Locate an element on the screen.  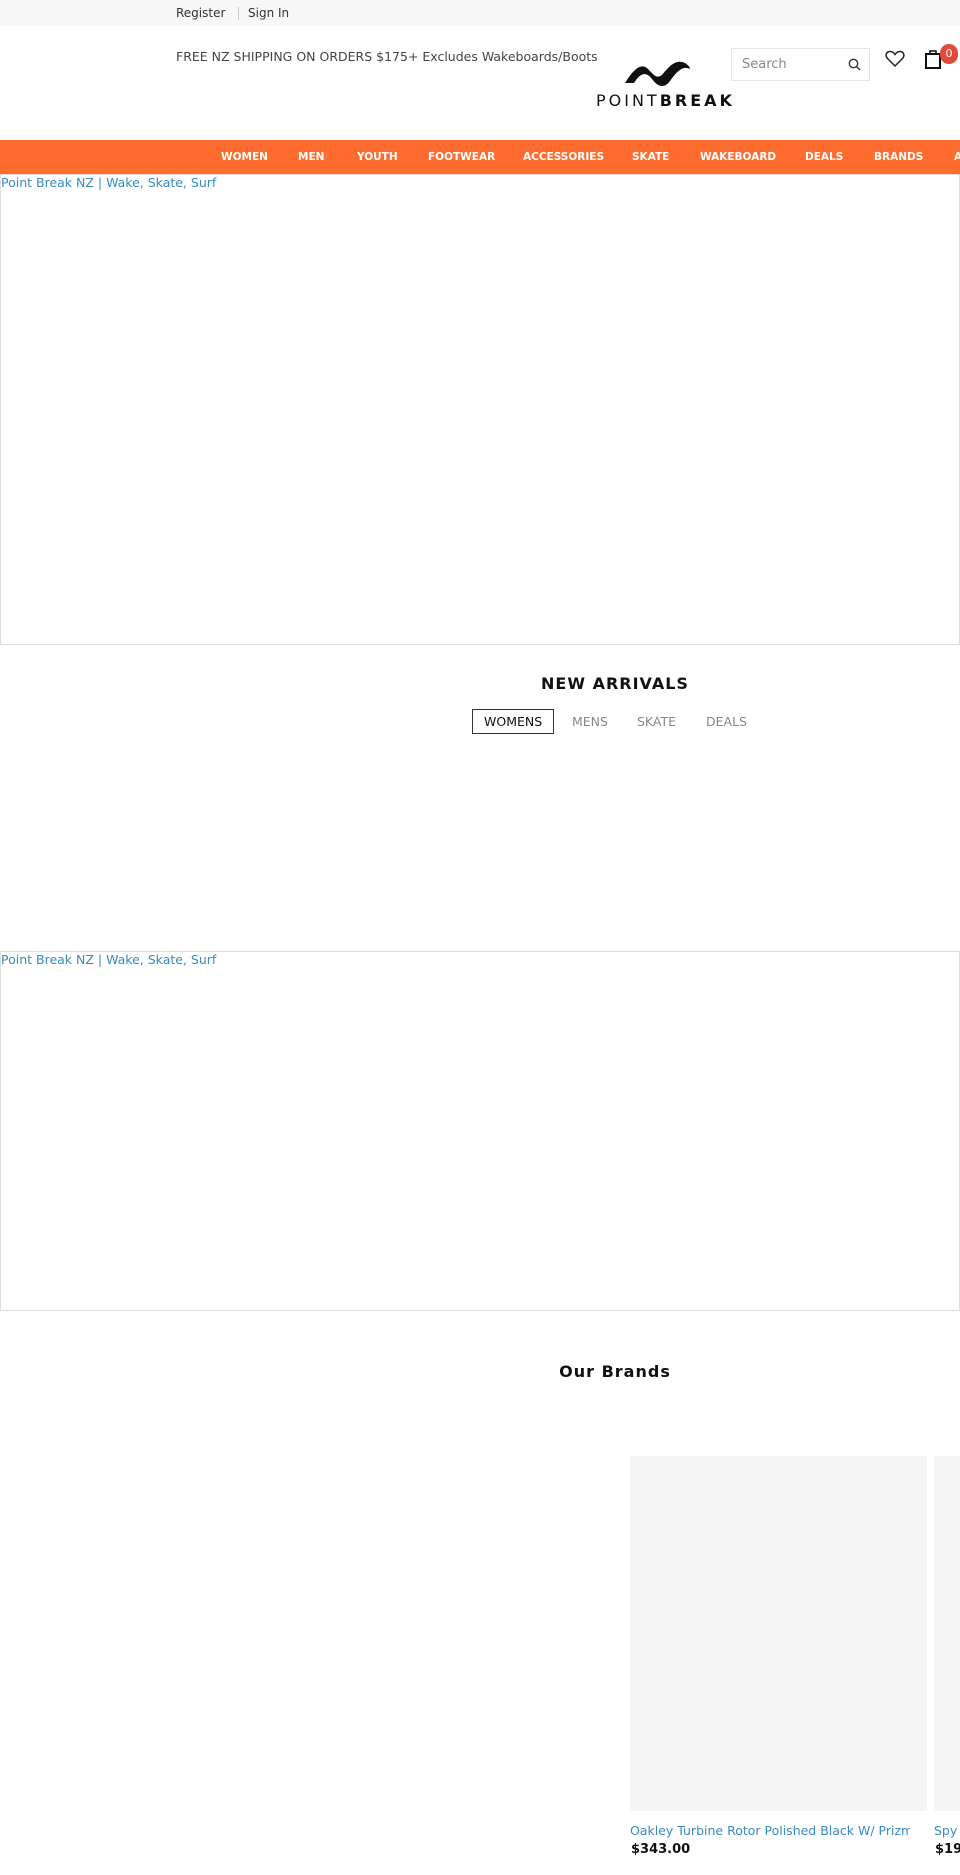
nav-accessories: ACCESSORIES is located at coordinates (563, 157).